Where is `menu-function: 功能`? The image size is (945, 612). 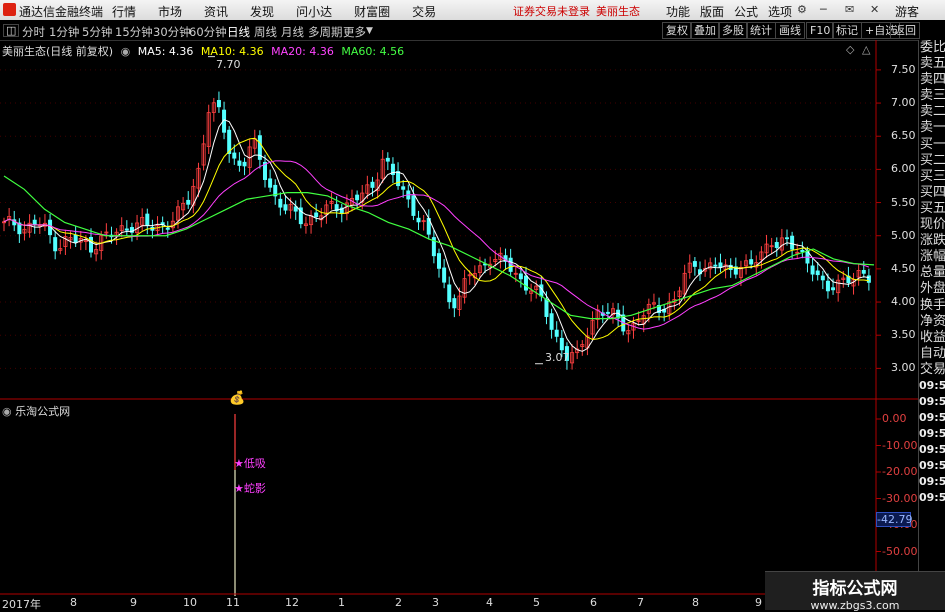 menu-function: 功能 is located at coordinates (678, 12).